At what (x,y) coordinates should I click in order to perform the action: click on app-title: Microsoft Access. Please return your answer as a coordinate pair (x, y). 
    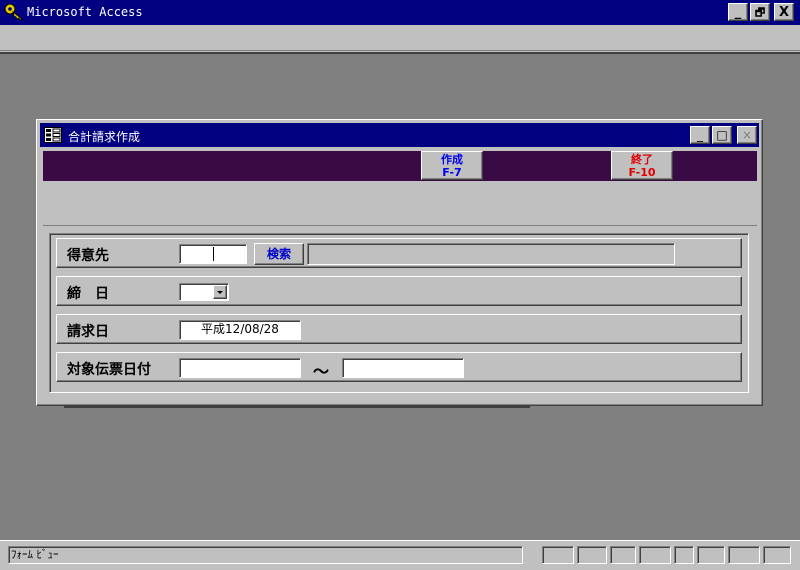
    Looking at the image, I should click on (85, 12).